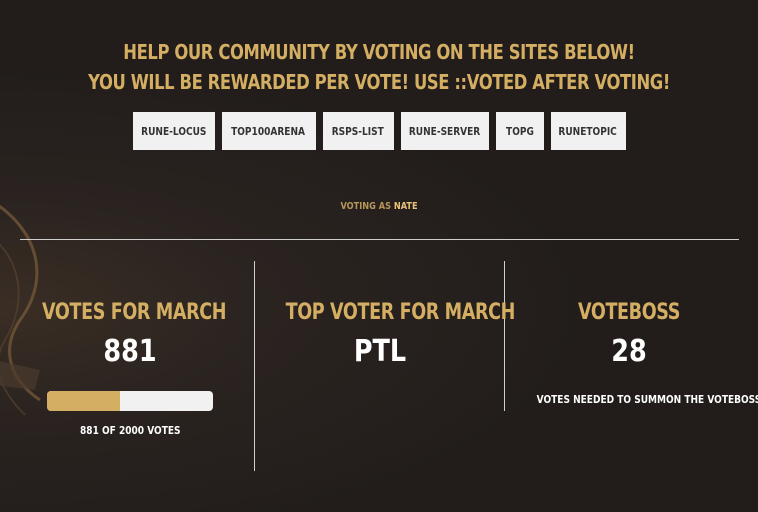  Describe the element at coordinates (444, 131) in the screenshot. I see `vote-site-button-rune-server: RUNE-SERVER` at that location.